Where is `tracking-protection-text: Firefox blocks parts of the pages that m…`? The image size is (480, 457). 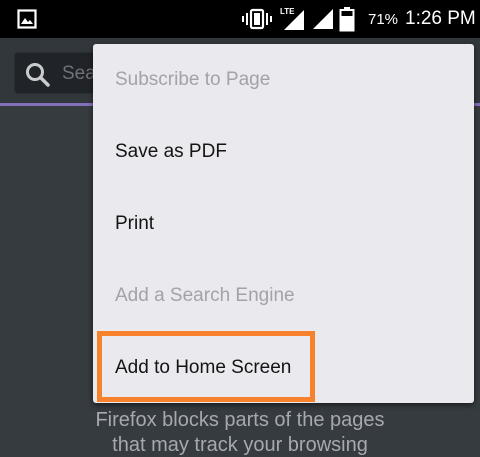
tracking-protection-text: Firefox blocks parts of the pages that m… is located at coordinates (240, 432).